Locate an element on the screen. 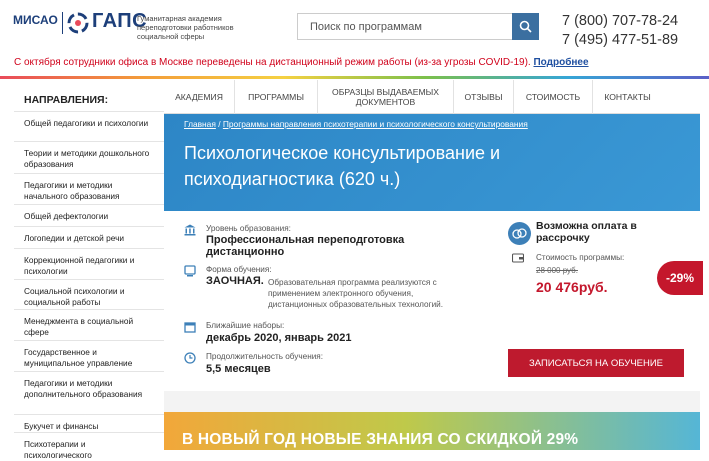 The height and width of the screenshot is (461, 709). logo-divider is located at coordinates (62, 23).